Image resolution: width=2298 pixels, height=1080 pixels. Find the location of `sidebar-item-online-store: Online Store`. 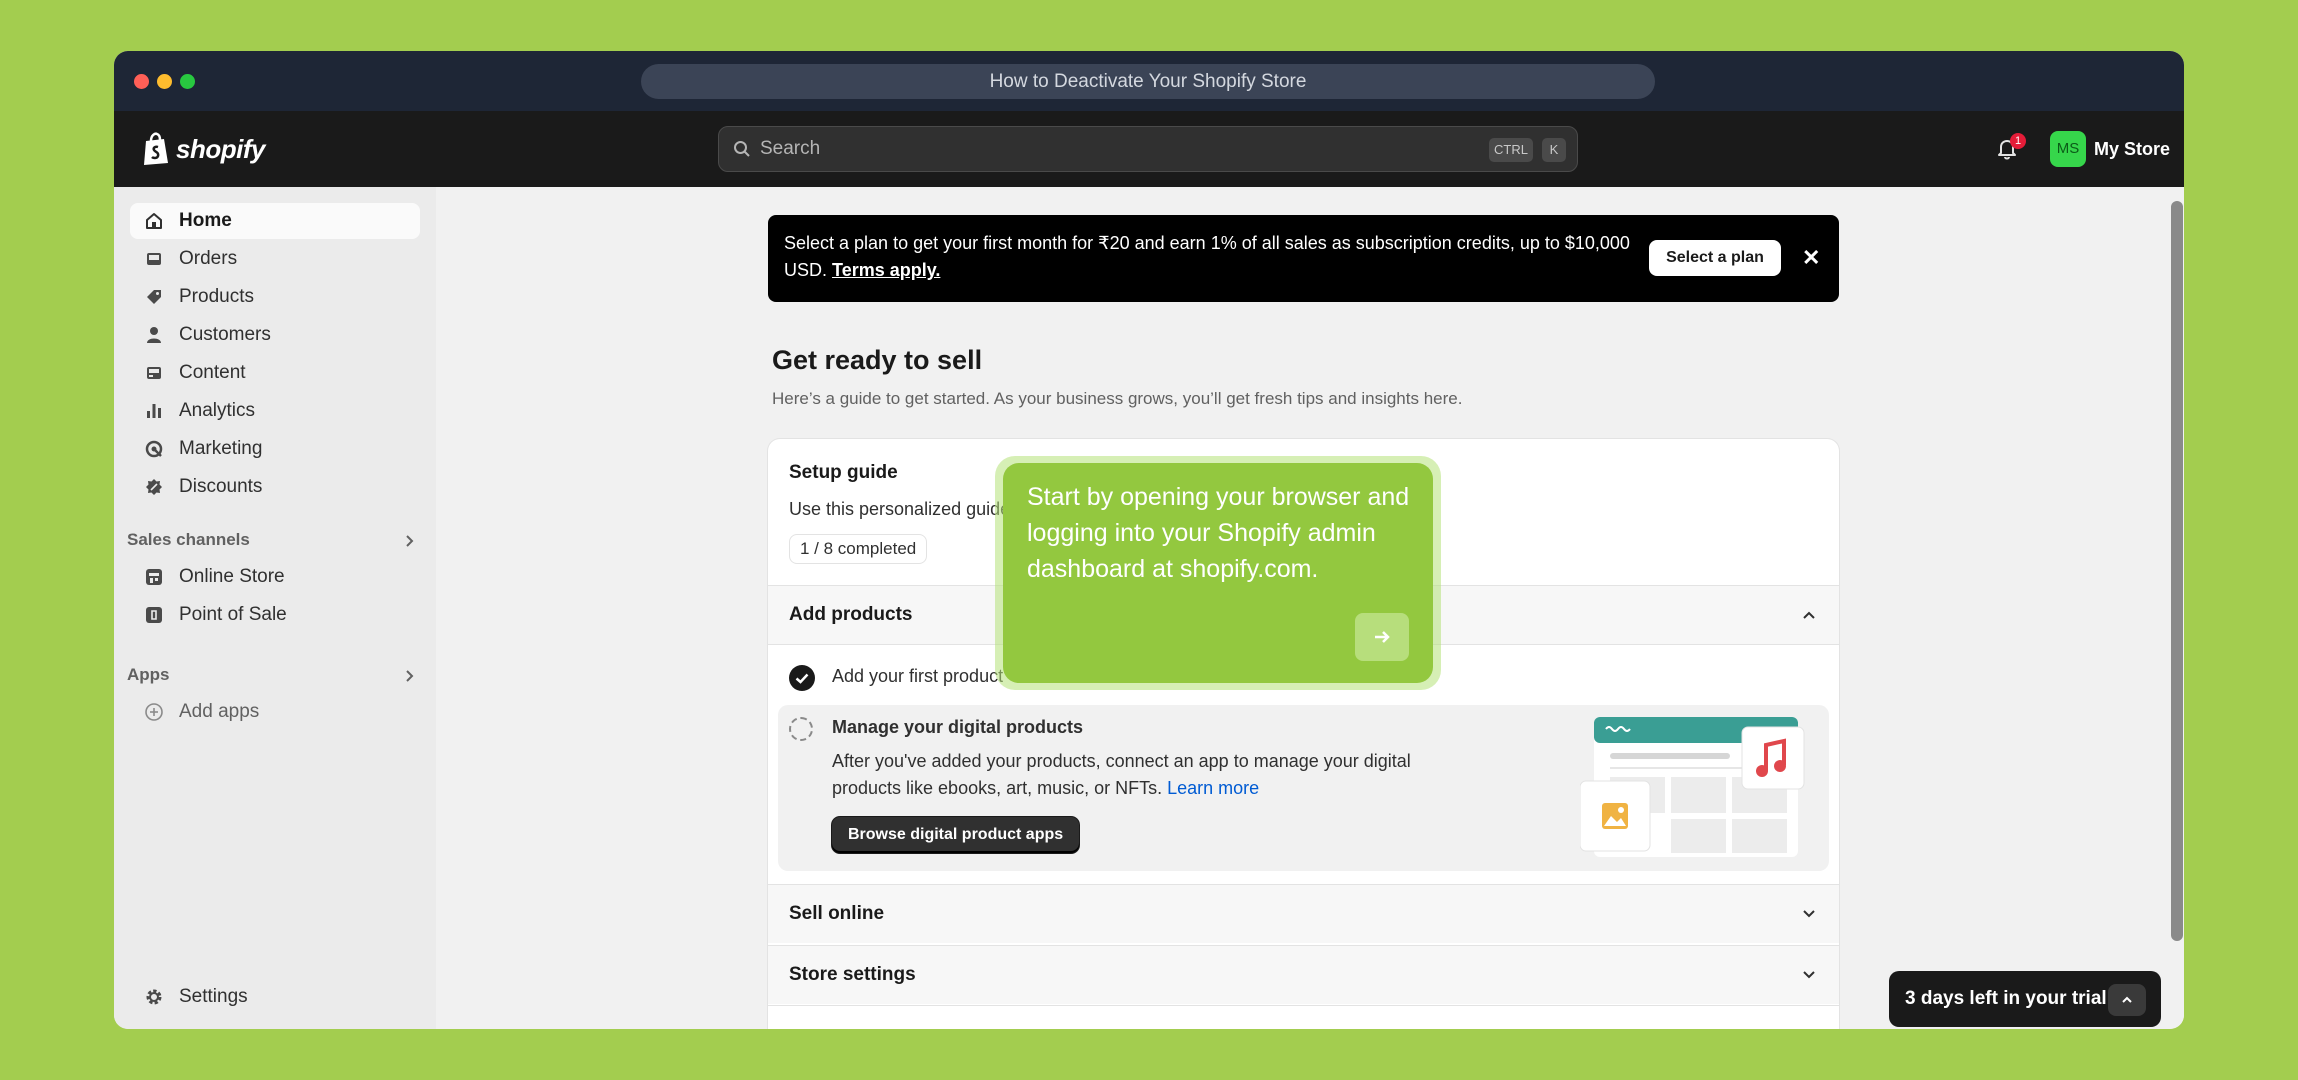

sidebar-item-online-store: Online Store is located at coordinates (275, 577).